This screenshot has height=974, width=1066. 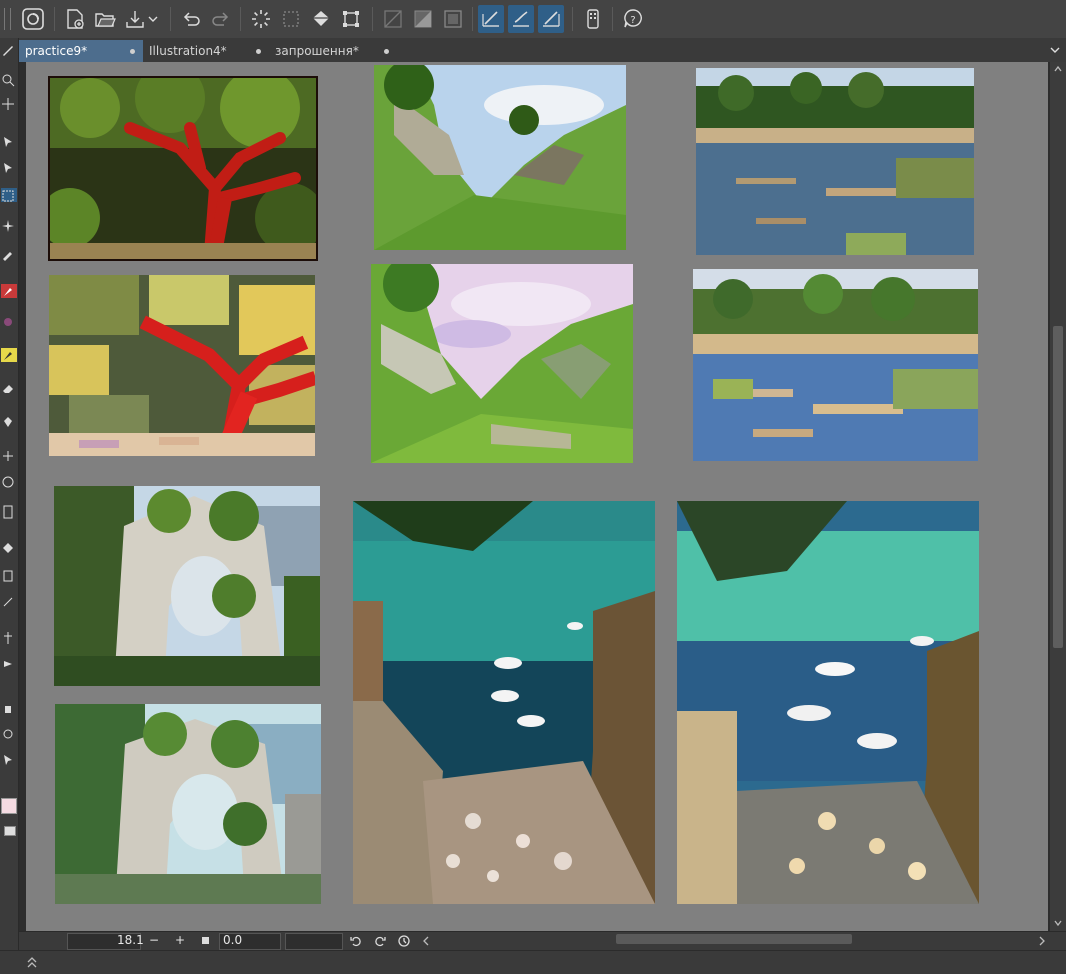 What do you see at coordinates (1058, 923) in the screenshot?
I see `scroll-down-icon` at bounding box center [1058, 923].